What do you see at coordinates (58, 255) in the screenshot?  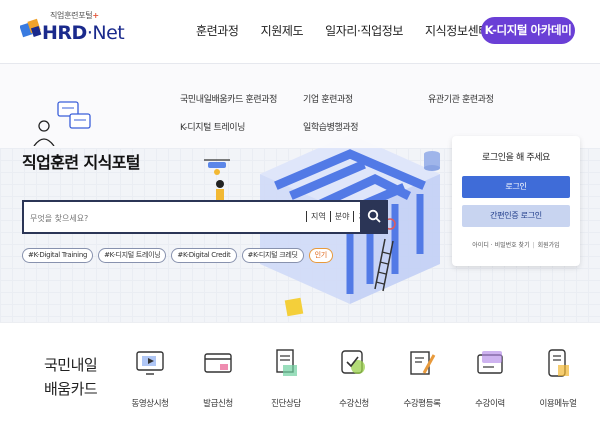 I see `hashtag-k-digital-training-en: #K-Digital Training` at bounding box center [58, 255].